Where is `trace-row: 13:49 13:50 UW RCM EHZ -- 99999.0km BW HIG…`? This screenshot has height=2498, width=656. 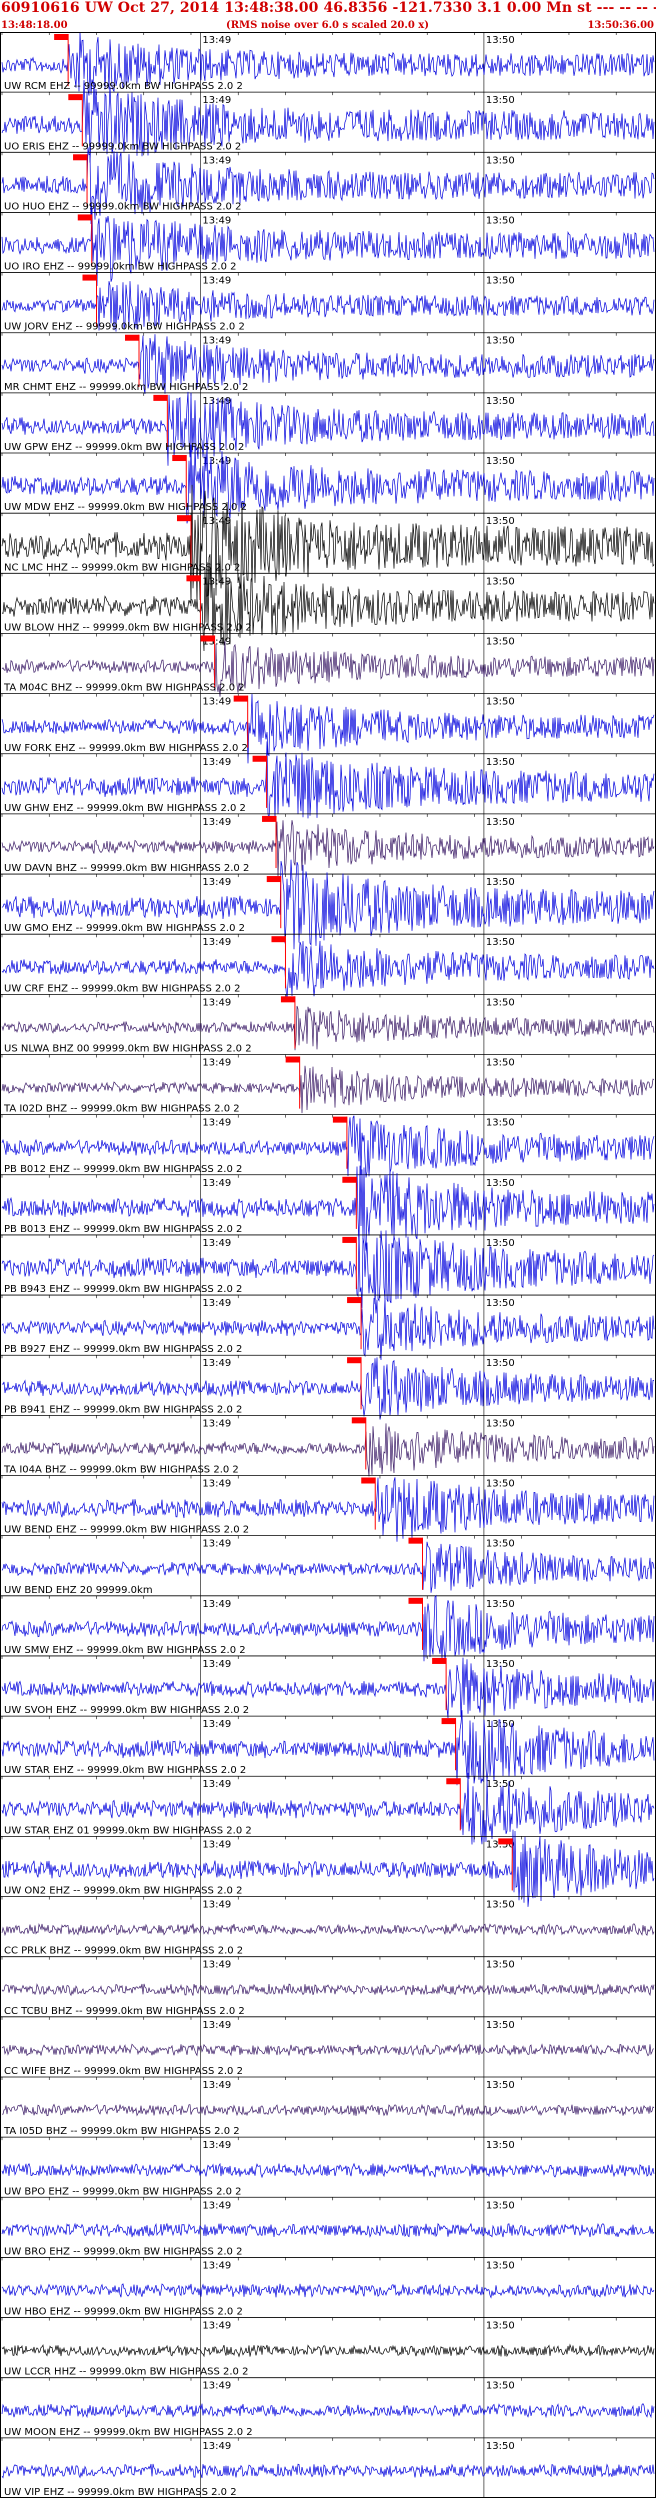 trace-row: 13:49 13:50 UW RCM EHZ -- 99999.0km BW HIG… is located at coordinates (328, 64).